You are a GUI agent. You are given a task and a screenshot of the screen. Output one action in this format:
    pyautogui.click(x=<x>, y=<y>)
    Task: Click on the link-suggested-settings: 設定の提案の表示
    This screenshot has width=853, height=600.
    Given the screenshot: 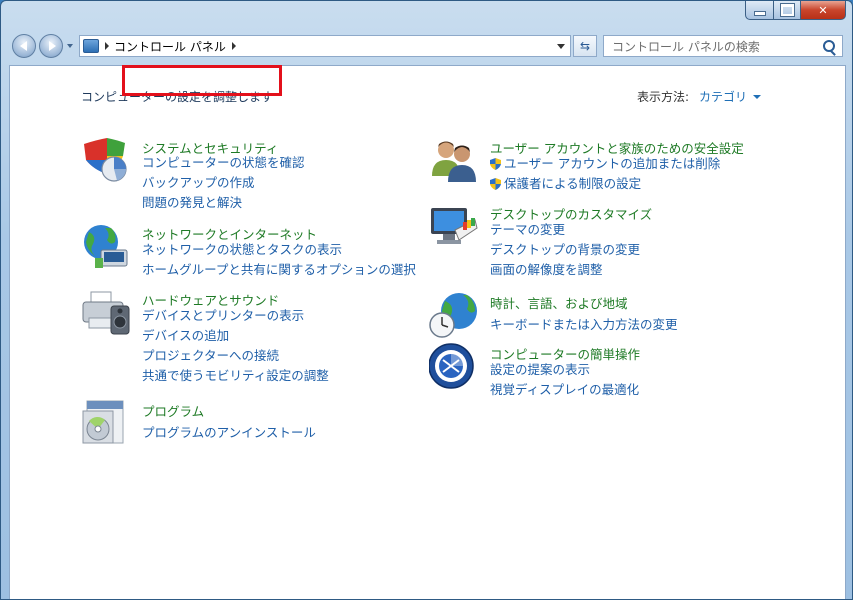 What is the action you would take?
    pyautogui.click(x=564, y=370)
    